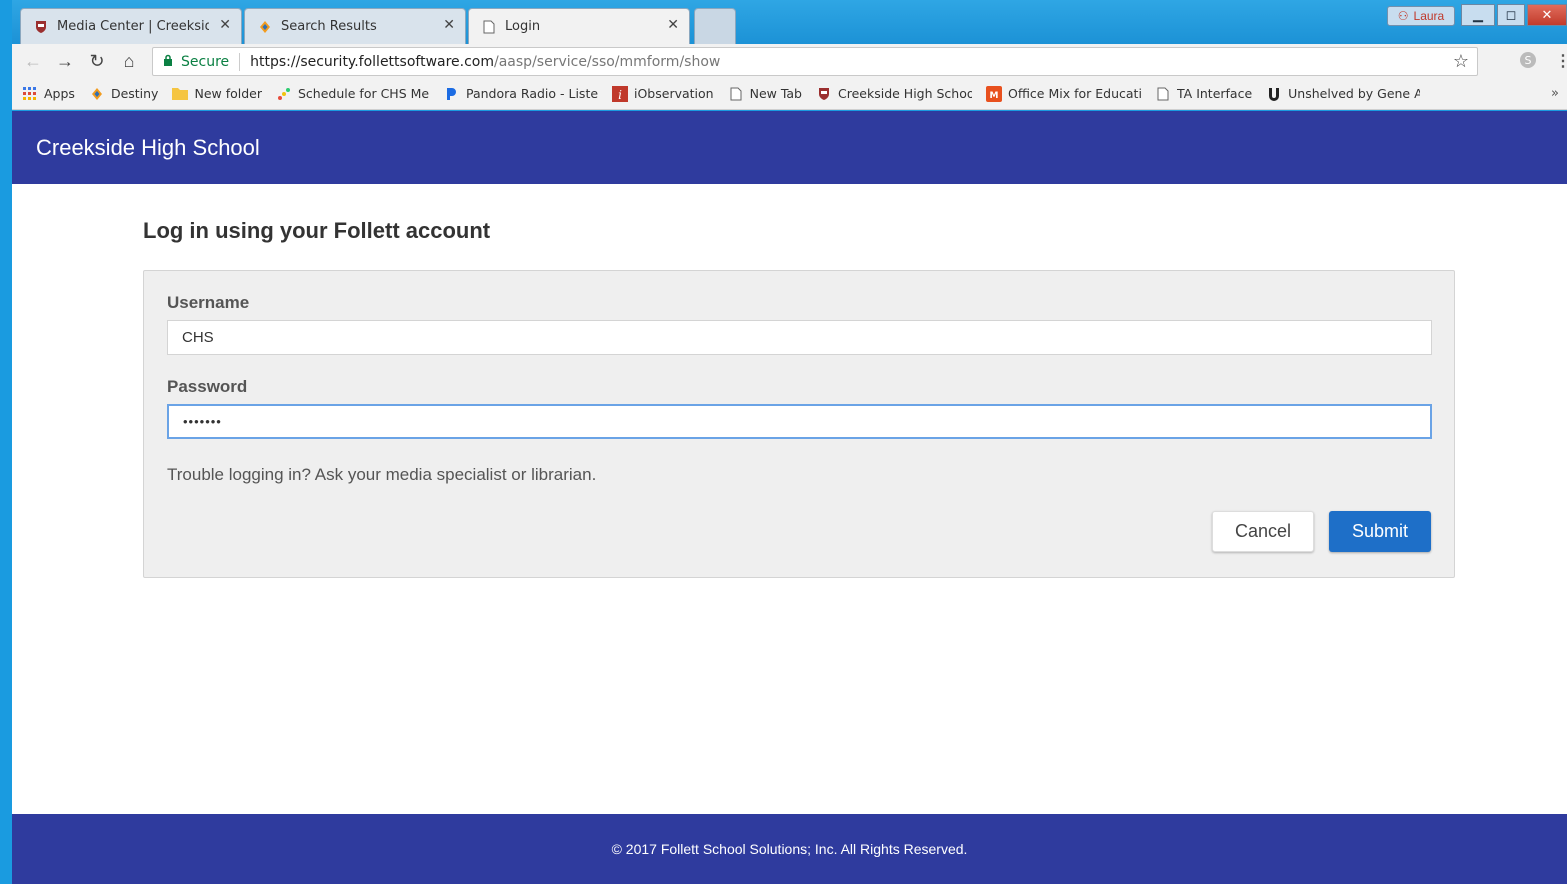 The image size is (1567, 884). I want to click on bookmark-new-tab: New Tab, so click(765, 94).